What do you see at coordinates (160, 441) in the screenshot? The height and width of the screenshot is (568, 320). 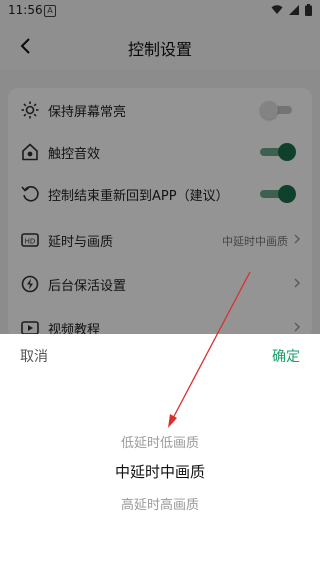 I see `picker-option: 低延时低画质` at bounding box center [160, 441].